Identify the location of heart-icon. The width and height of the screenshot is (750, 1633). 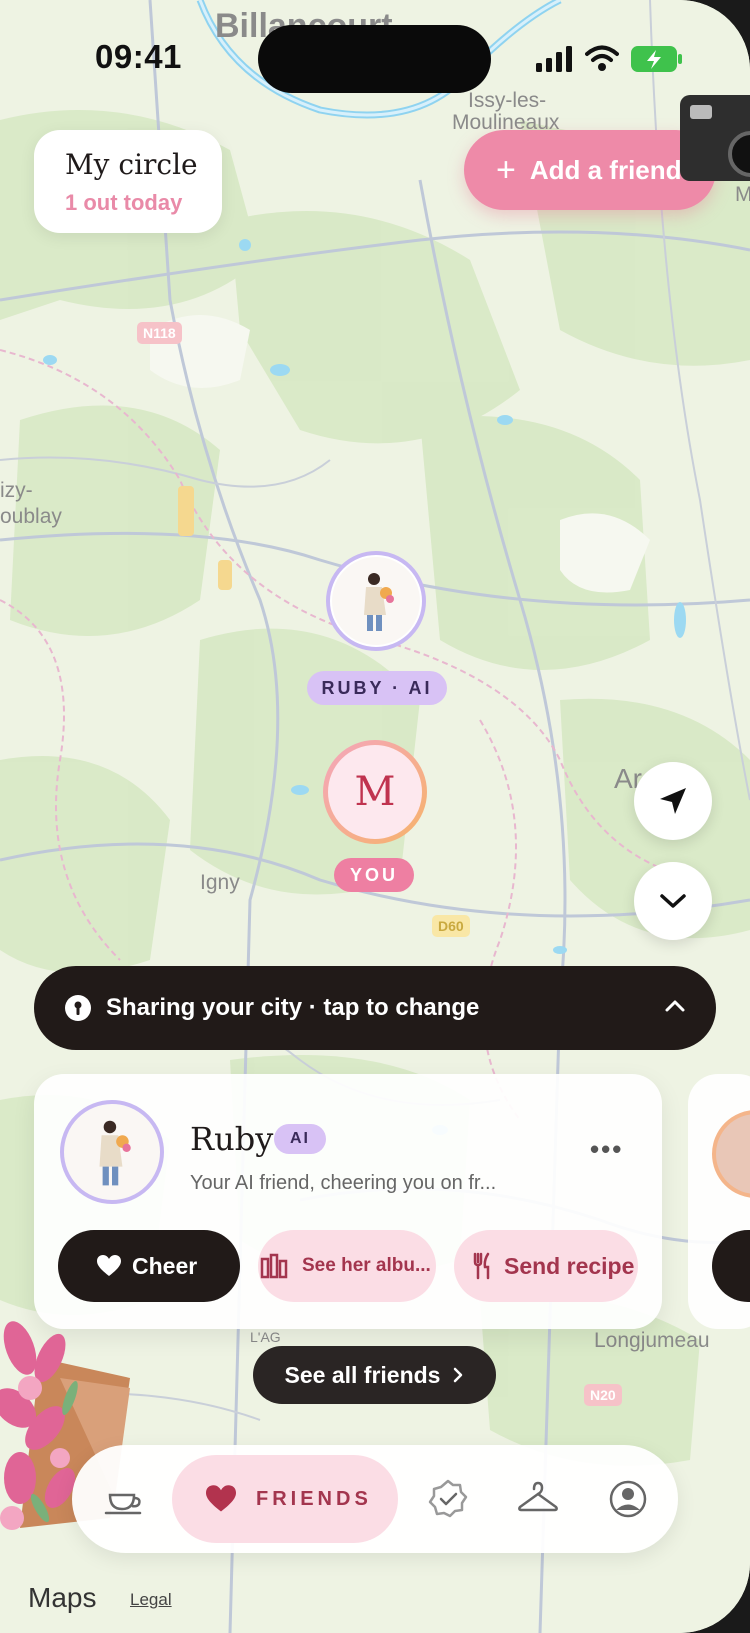
(109, 1265).